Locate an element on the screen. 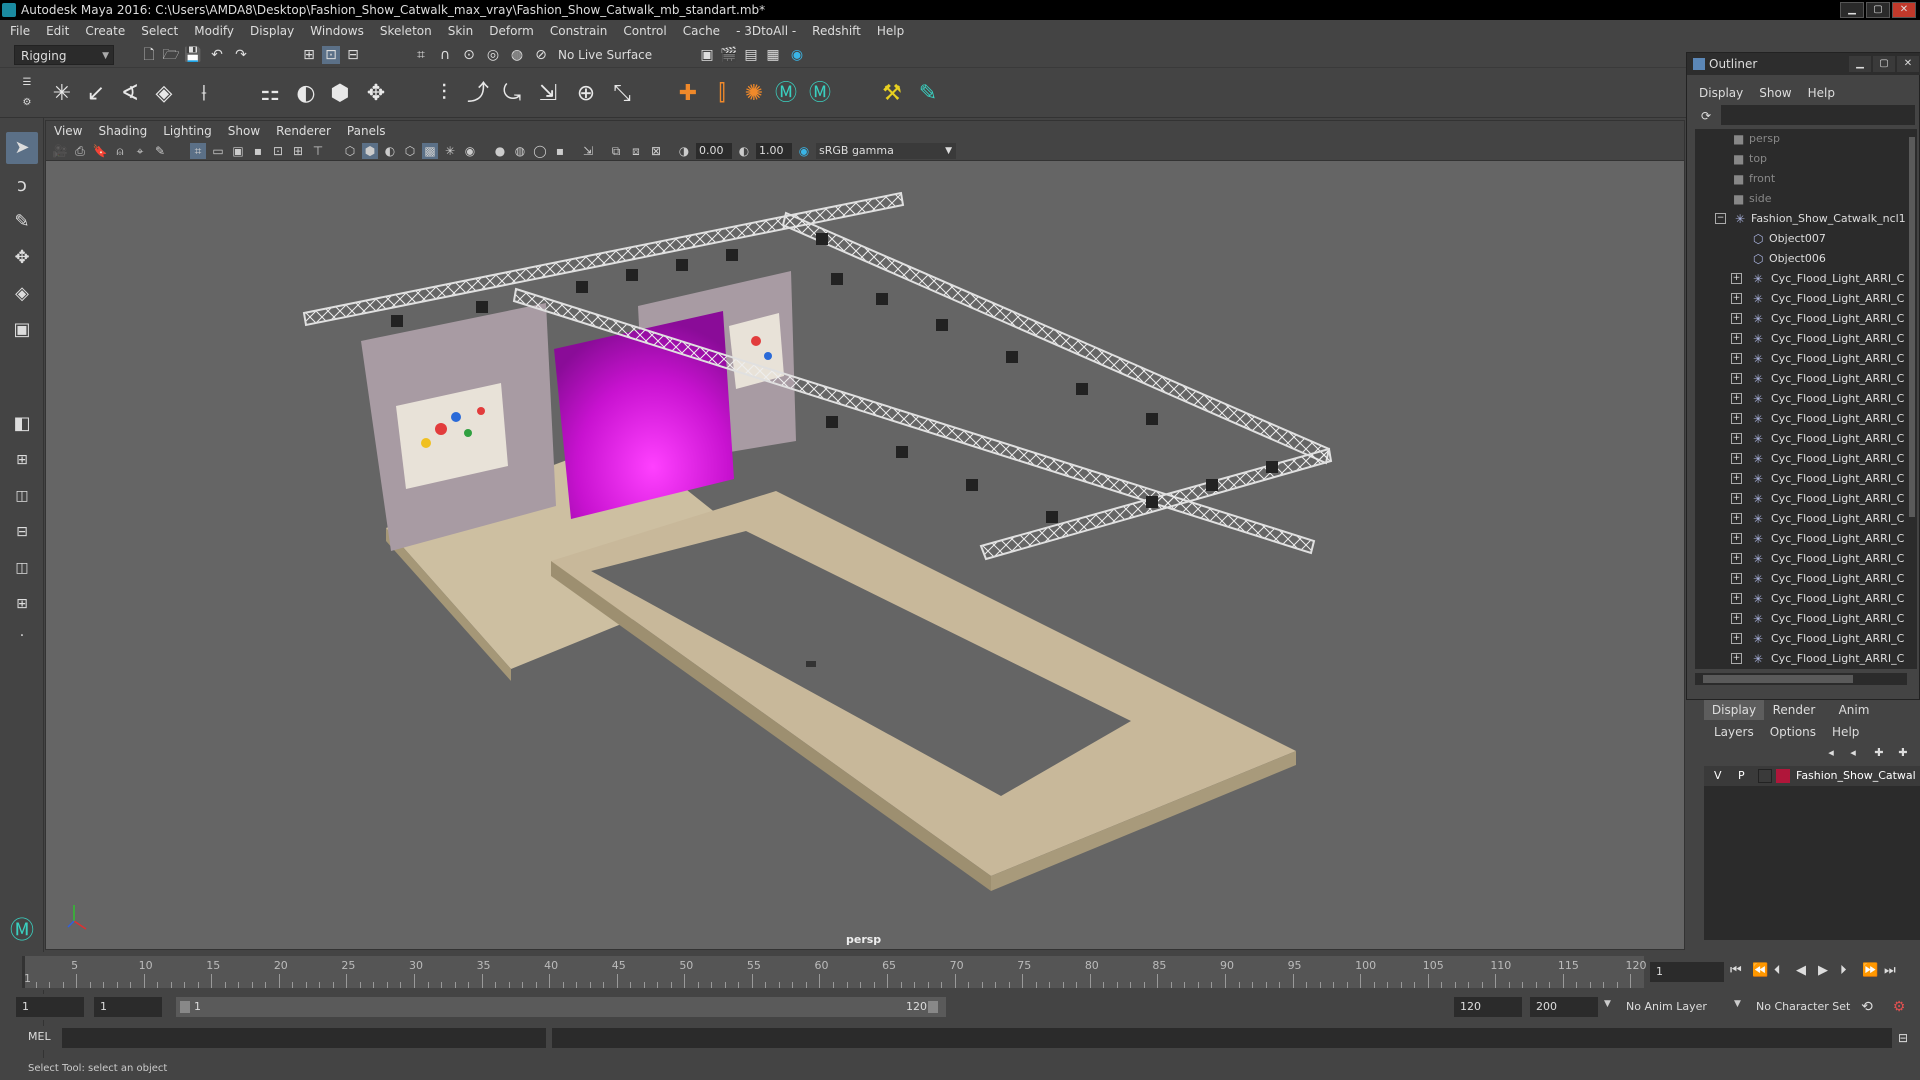 The width and height of the screenshot is (1920, 1080). menu-windows: Windows is located at coordinates (337, 31).